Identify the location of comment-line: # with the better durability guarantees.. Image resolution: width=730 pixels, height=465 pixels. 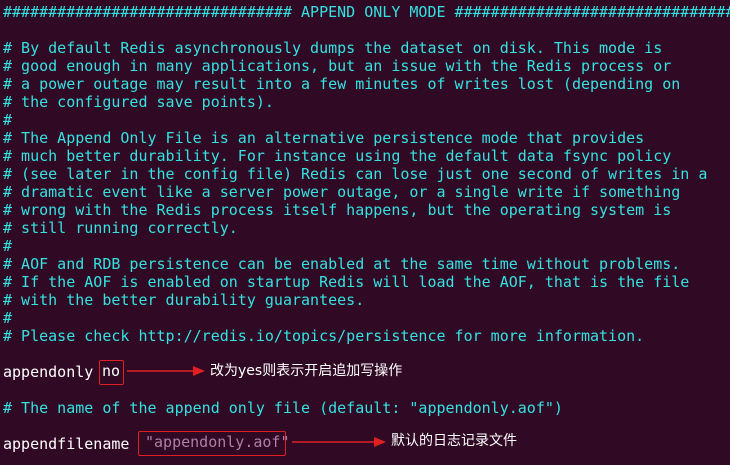
(184, 300).